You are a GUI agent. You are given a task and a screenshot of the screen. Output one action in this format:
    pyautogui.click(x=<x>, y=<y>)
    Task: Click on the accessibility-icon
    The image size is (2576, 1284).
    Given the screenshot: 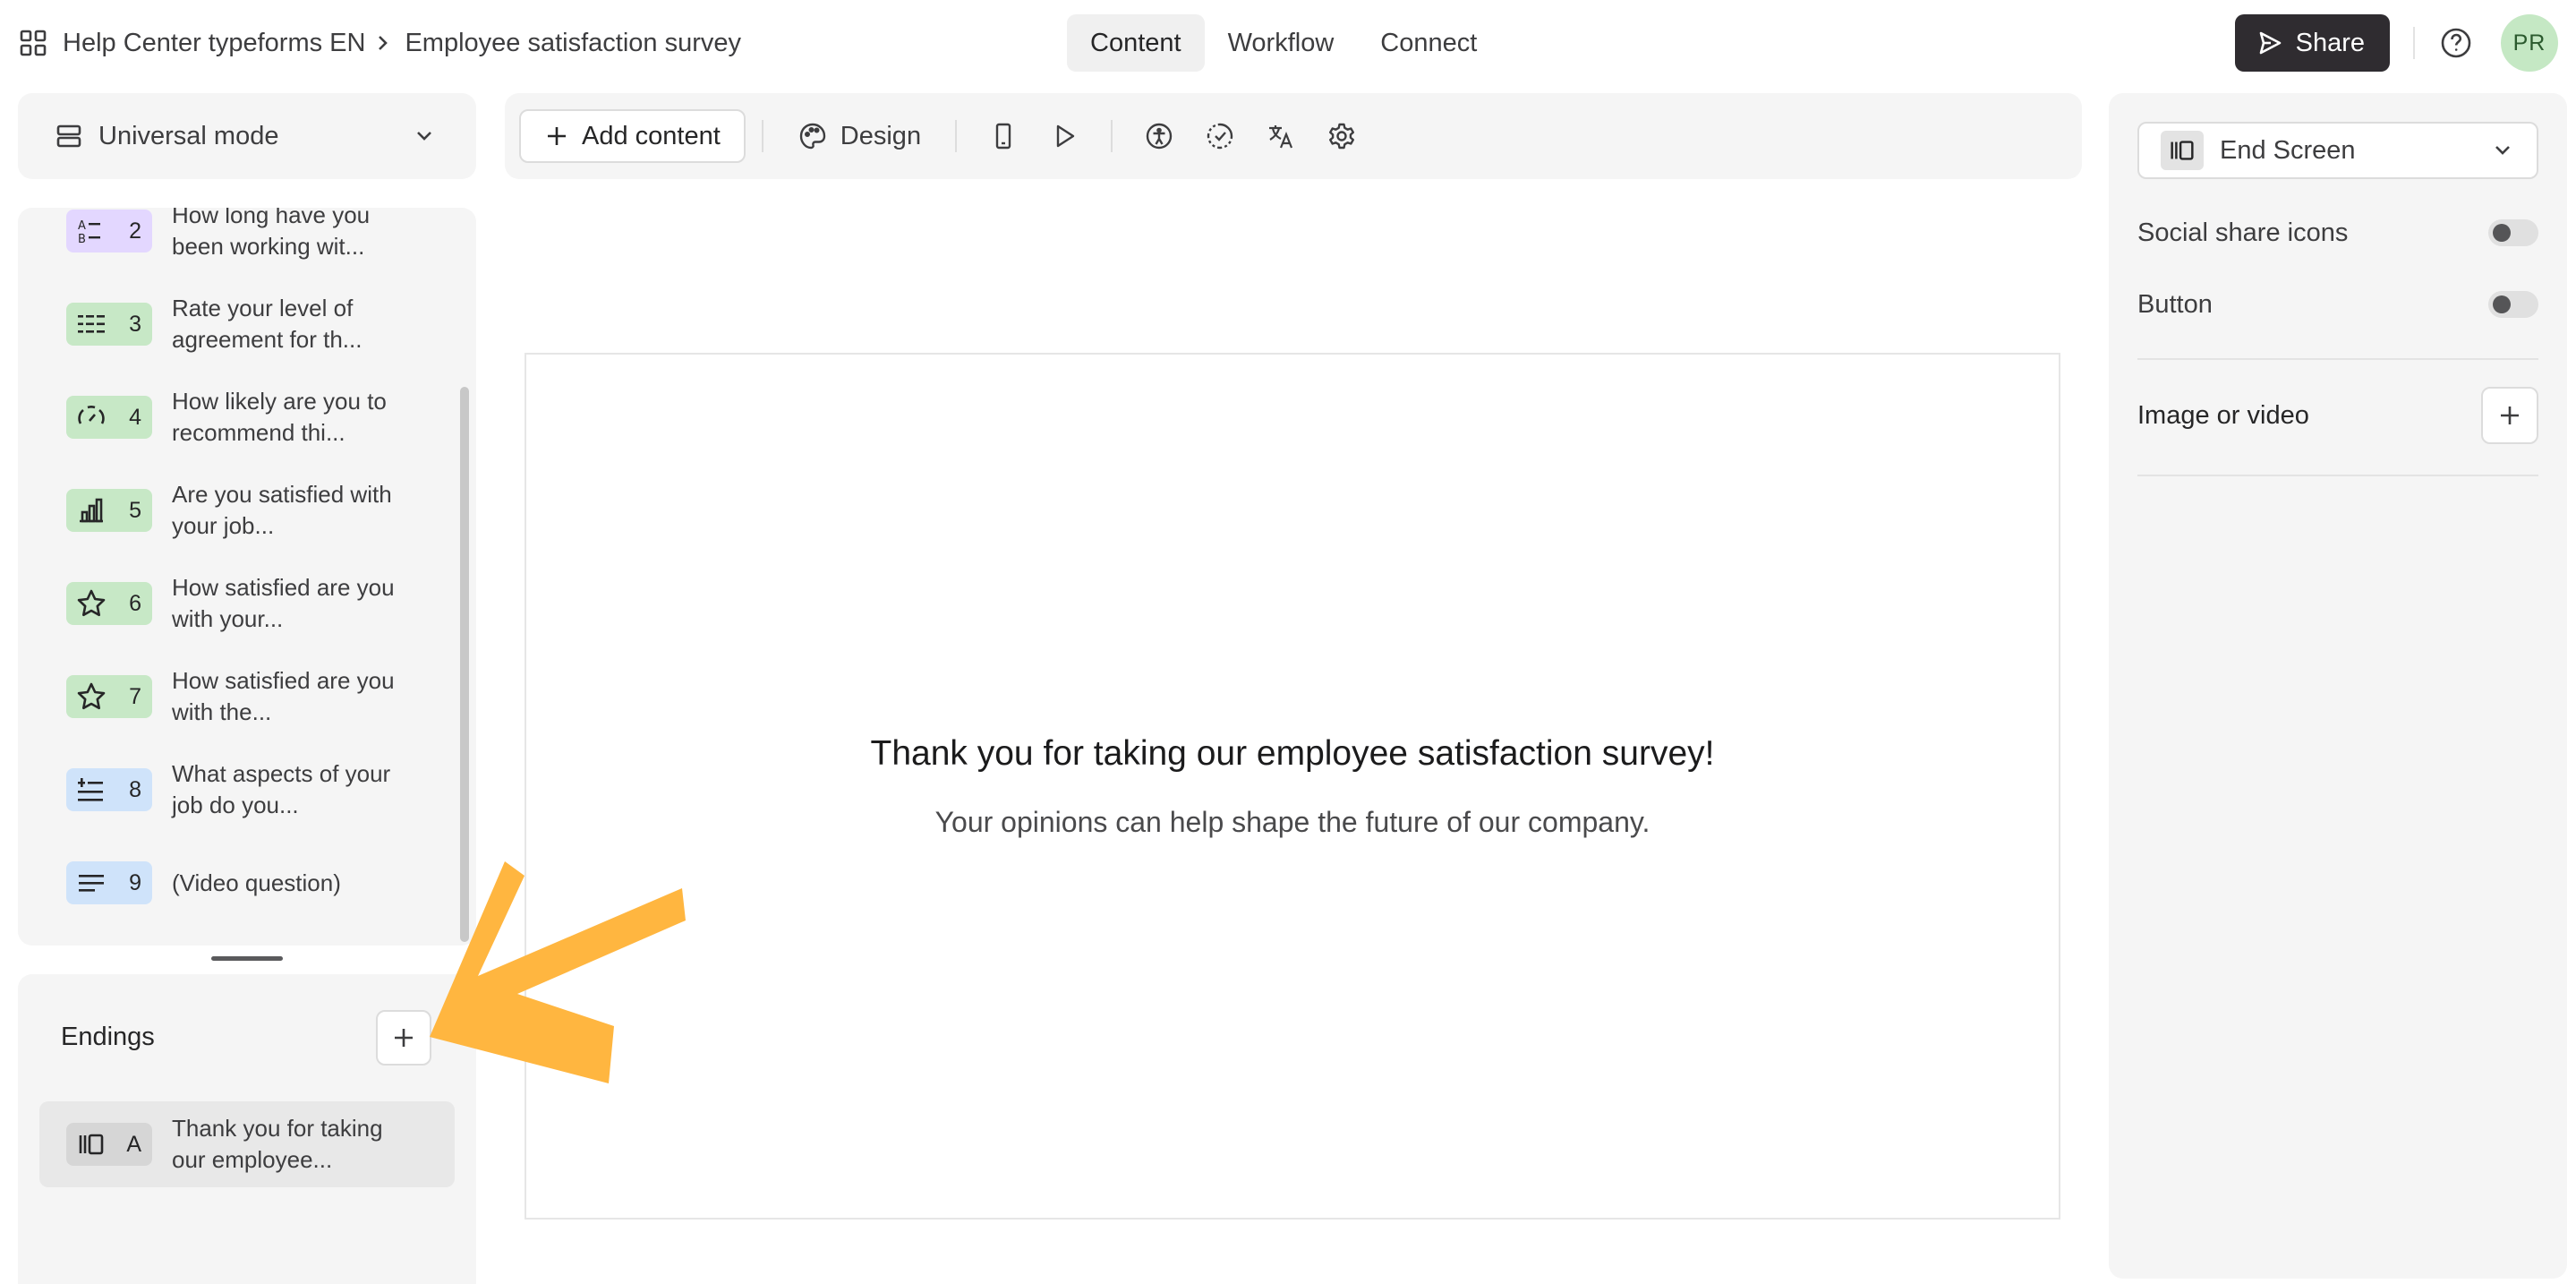 What is the action you would take?
    pyautogui.click(x=1159, y=136)
    